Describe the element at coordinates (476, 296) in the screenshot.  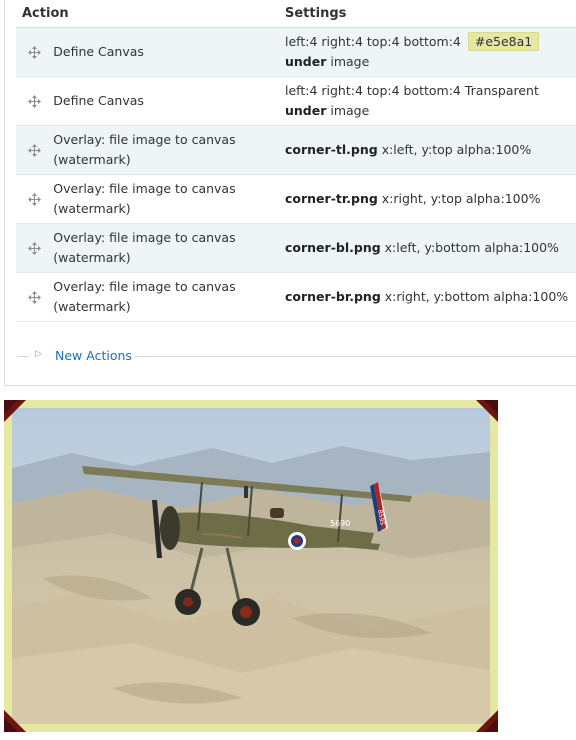
I see `settings-text: x:right, y:bottom alpha:100%` at that location.